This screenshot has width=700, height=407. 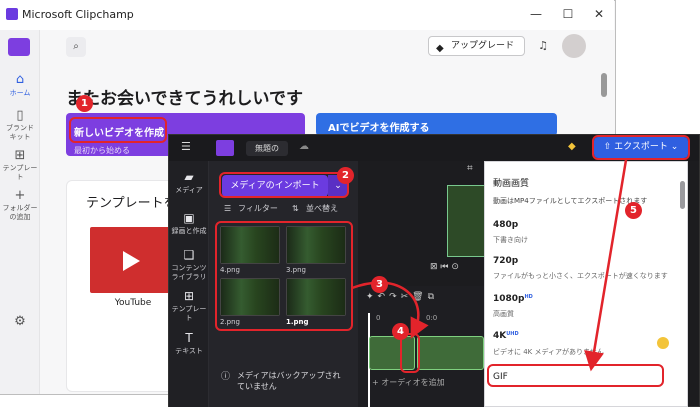 What do you see at coordinates (633, 210) in the screenshot?
I see `step-badge: 5` at bounding box center [633, 210].